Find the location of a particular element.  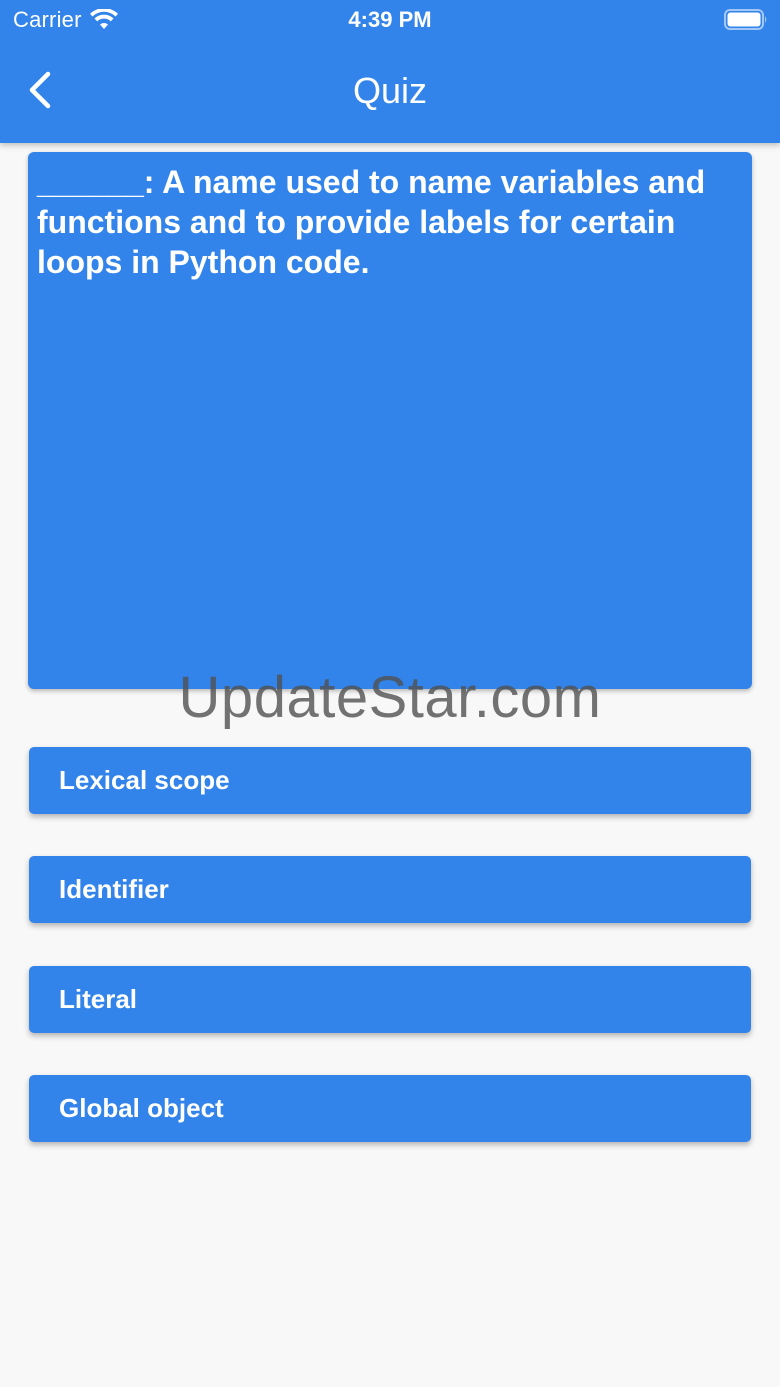

answer-label: Literal is located at coordinates (98, 999).